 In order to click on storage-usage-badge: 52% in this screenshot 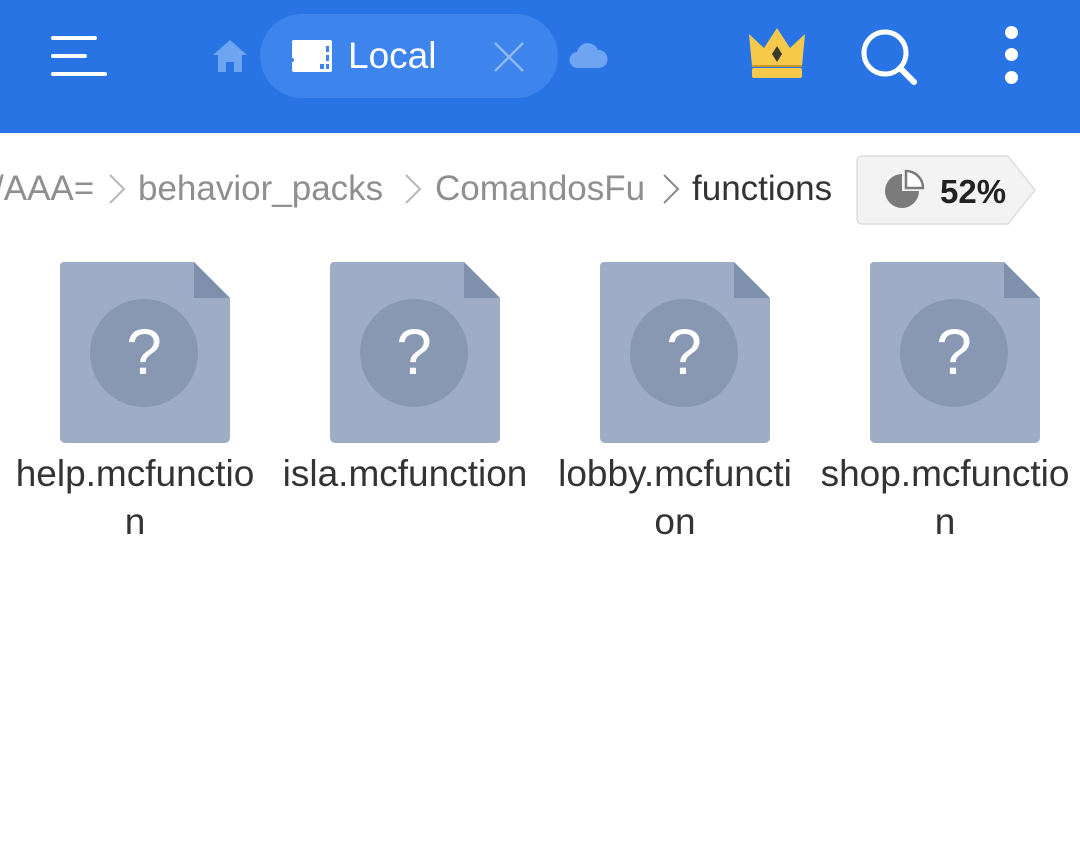, I will do `click(946, 190)`.